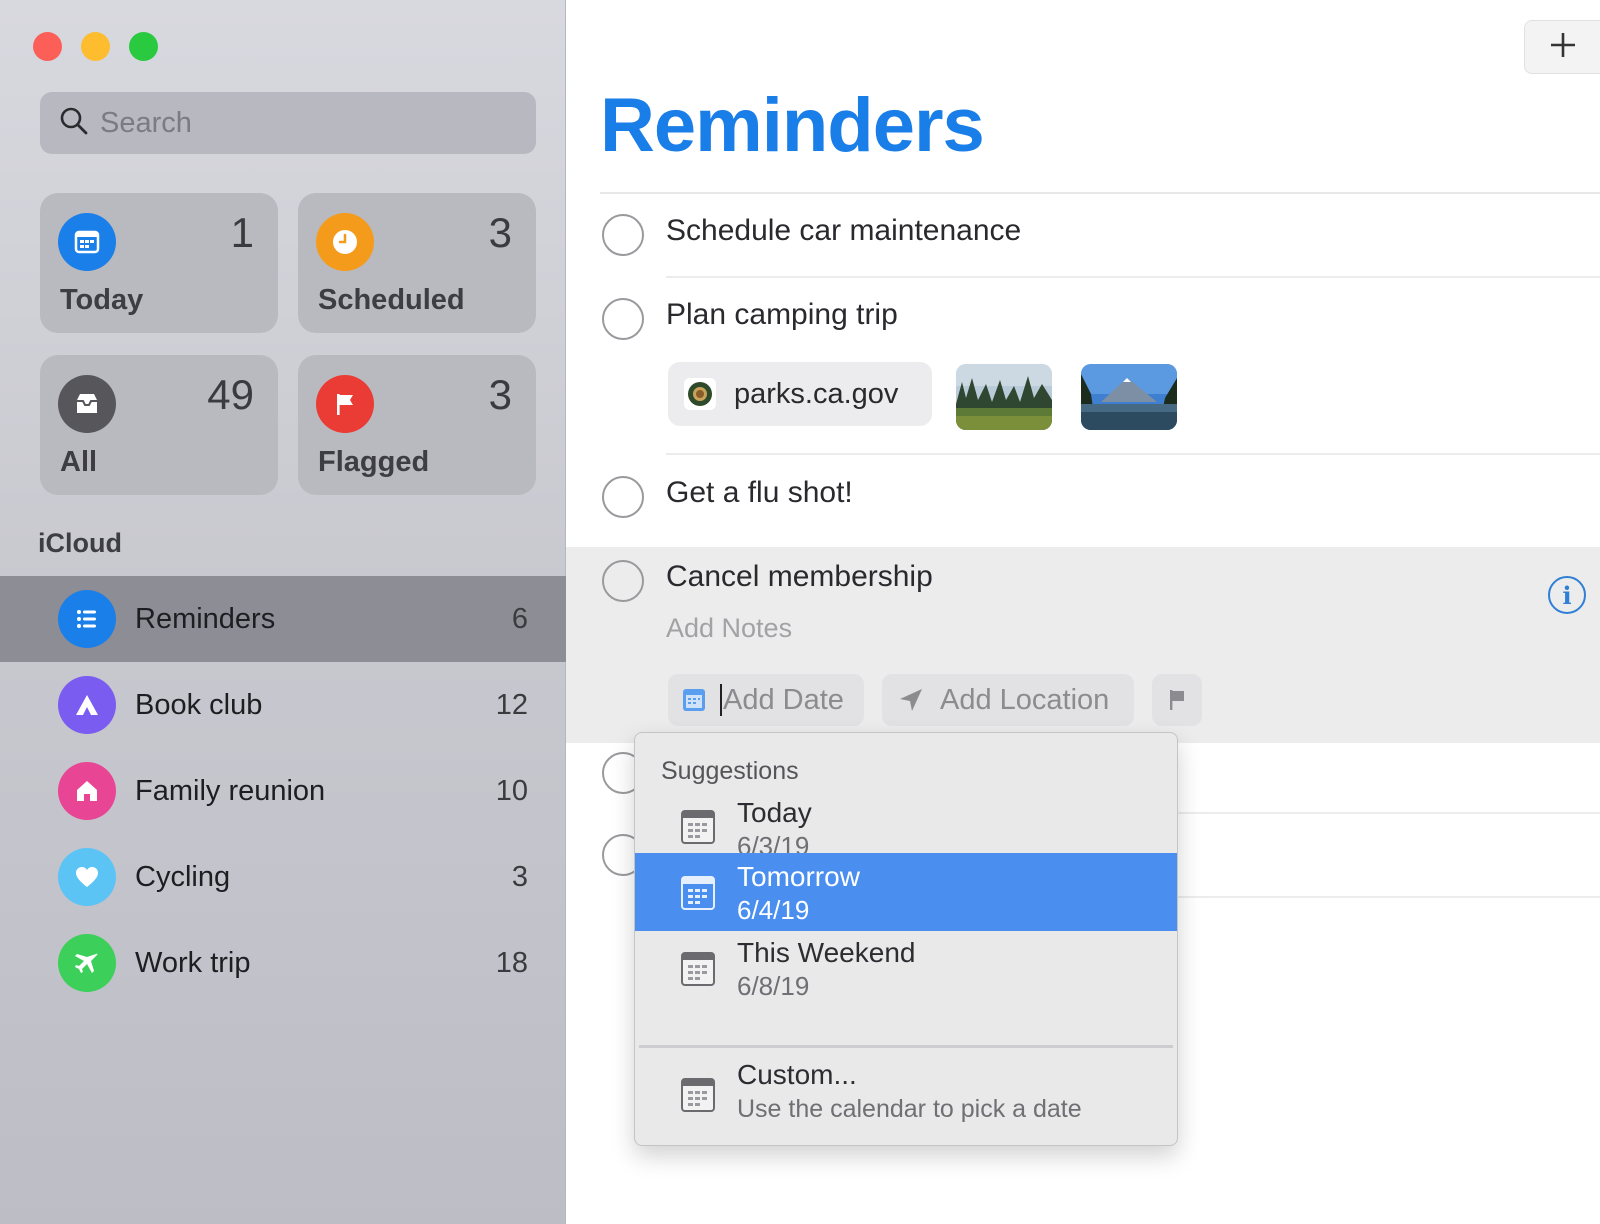 The width and height of the screenshot is (1600, 1224). Describe the element at coordinates (906, 825) in the screenshot. I see `suggestion-today: Today 6/3/19` at that location.